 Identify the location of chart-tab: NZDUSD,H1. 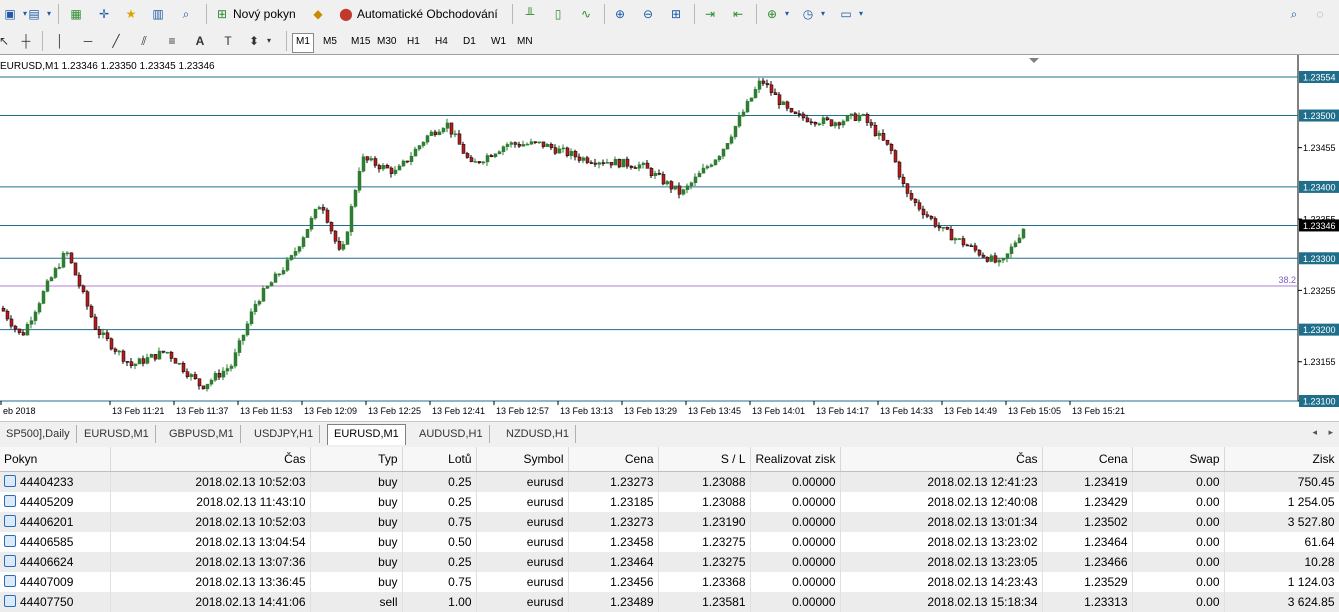
(538, 434).